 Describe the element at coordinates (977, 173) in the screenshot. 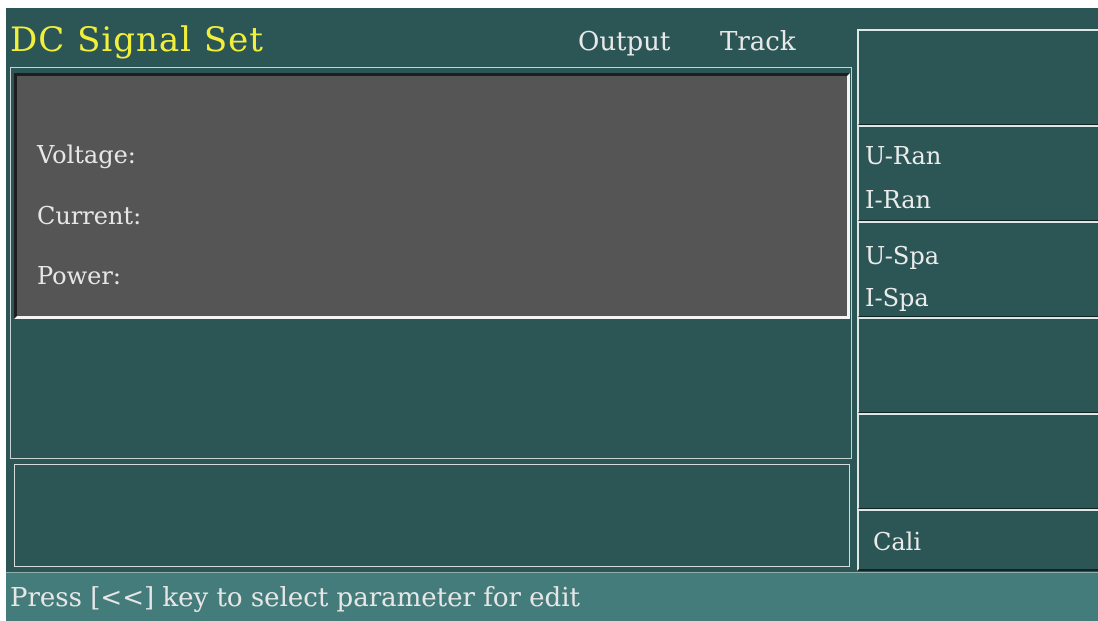

I see `softkey-range: U-Ran I-Ran` at that location.